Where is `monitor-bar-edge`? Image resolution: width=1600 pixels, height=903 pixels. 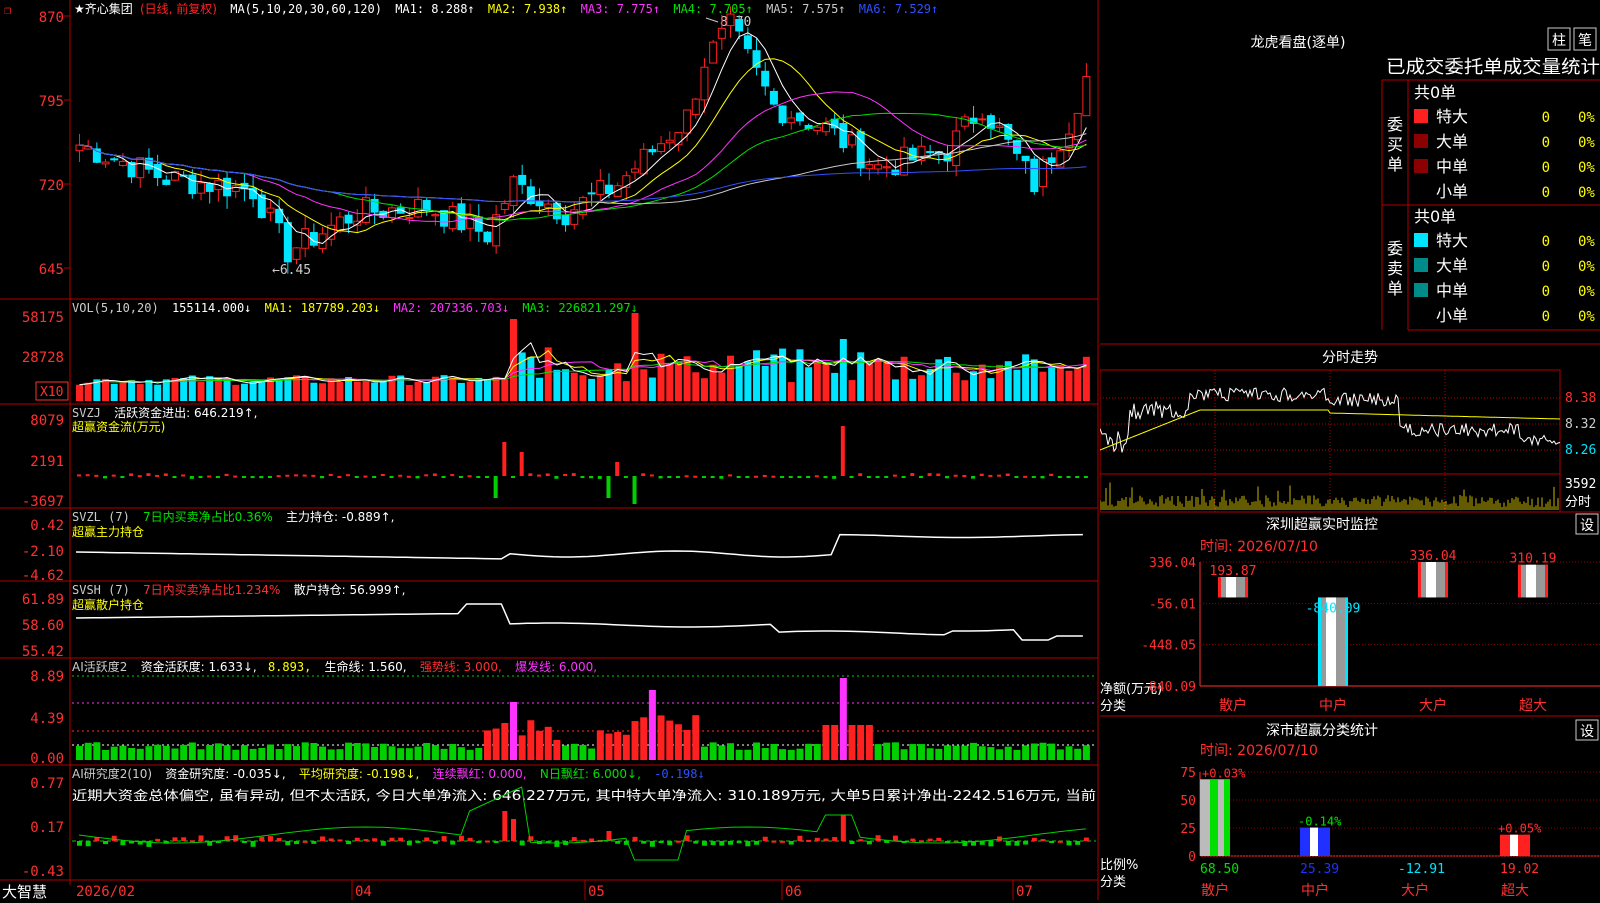 monitor-bar-edge is located at coordinates (1519, 581).